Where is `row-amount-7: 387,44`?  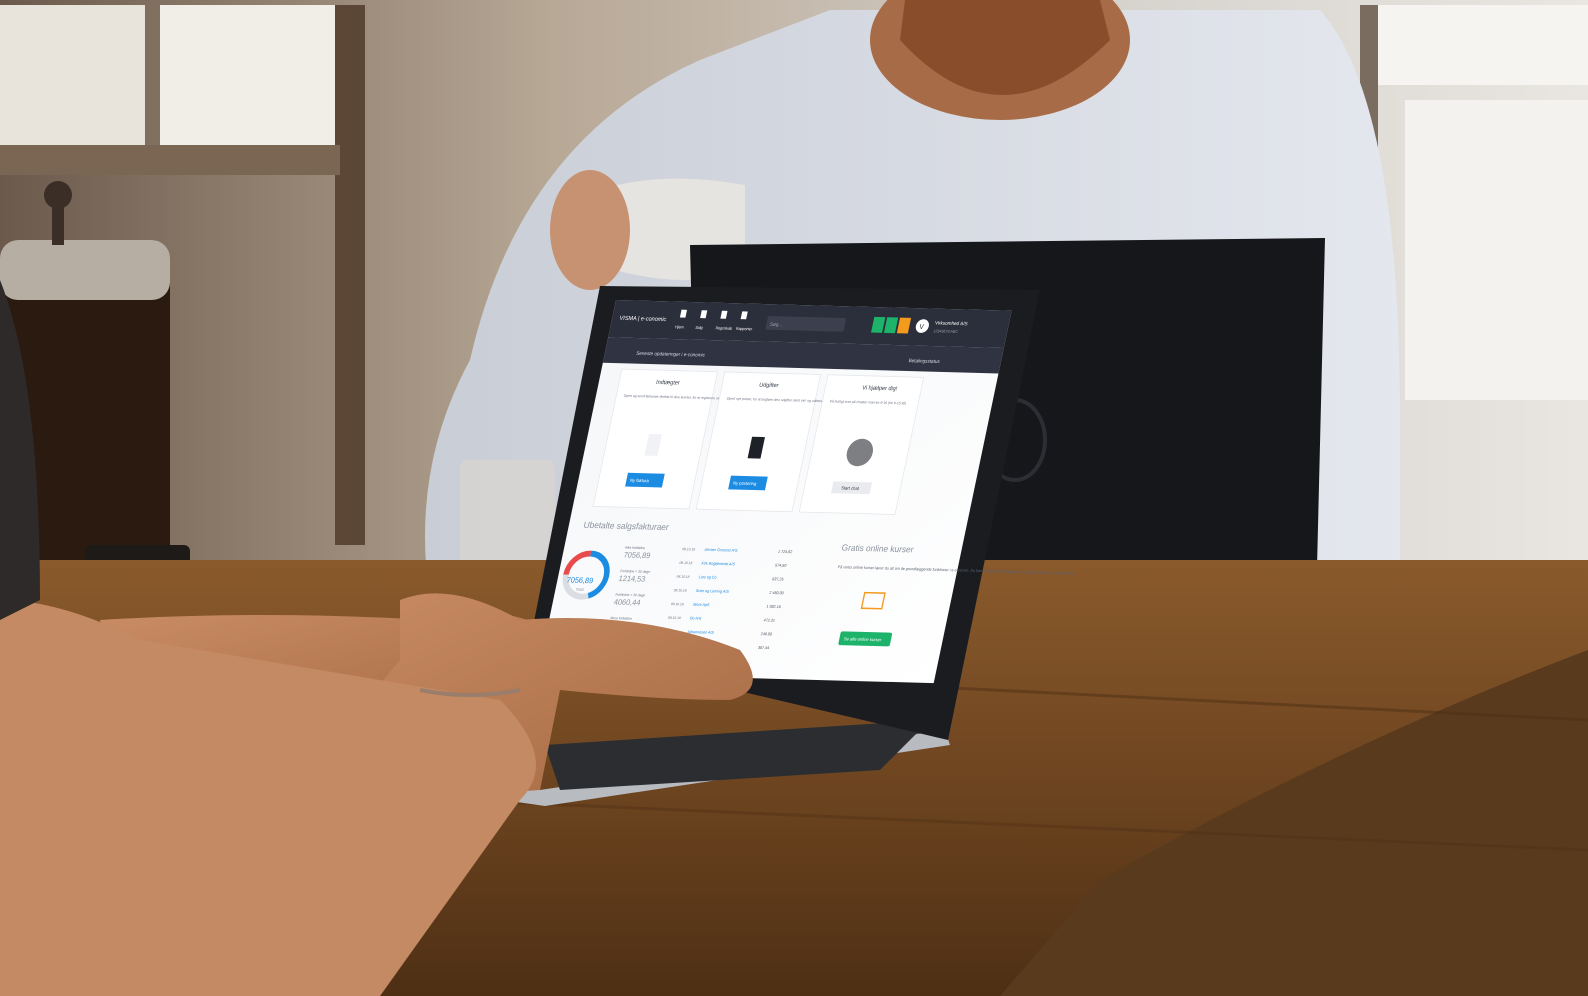 row-amount-7: 387,44 is located at coordinates (763, 648).